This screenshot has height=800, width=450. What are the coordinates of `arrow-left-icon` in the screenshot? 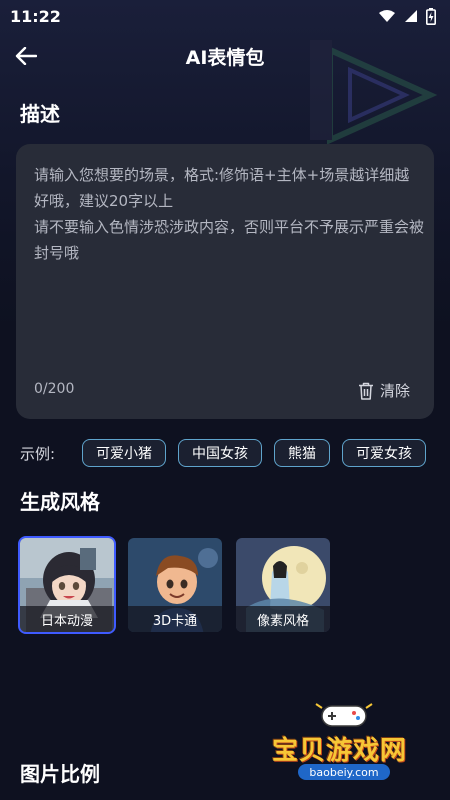 It's located at (26, 56).